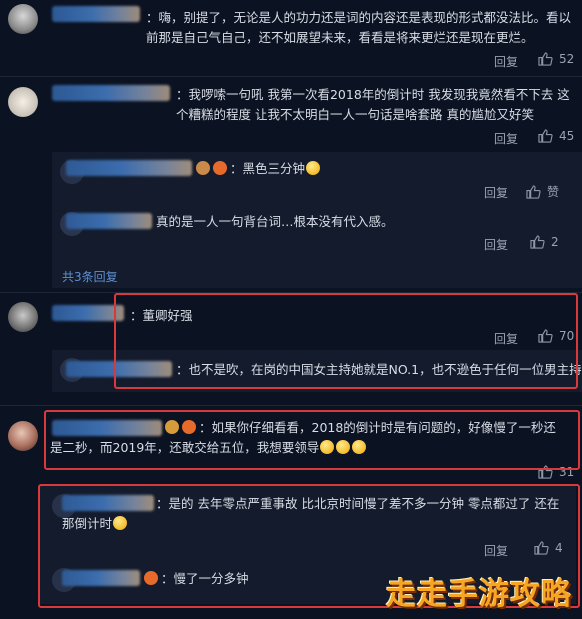 The image size is (582, 619). Describe the element at coordinates (220, 168) in the screenshot. I see `medal-icon` at that location.